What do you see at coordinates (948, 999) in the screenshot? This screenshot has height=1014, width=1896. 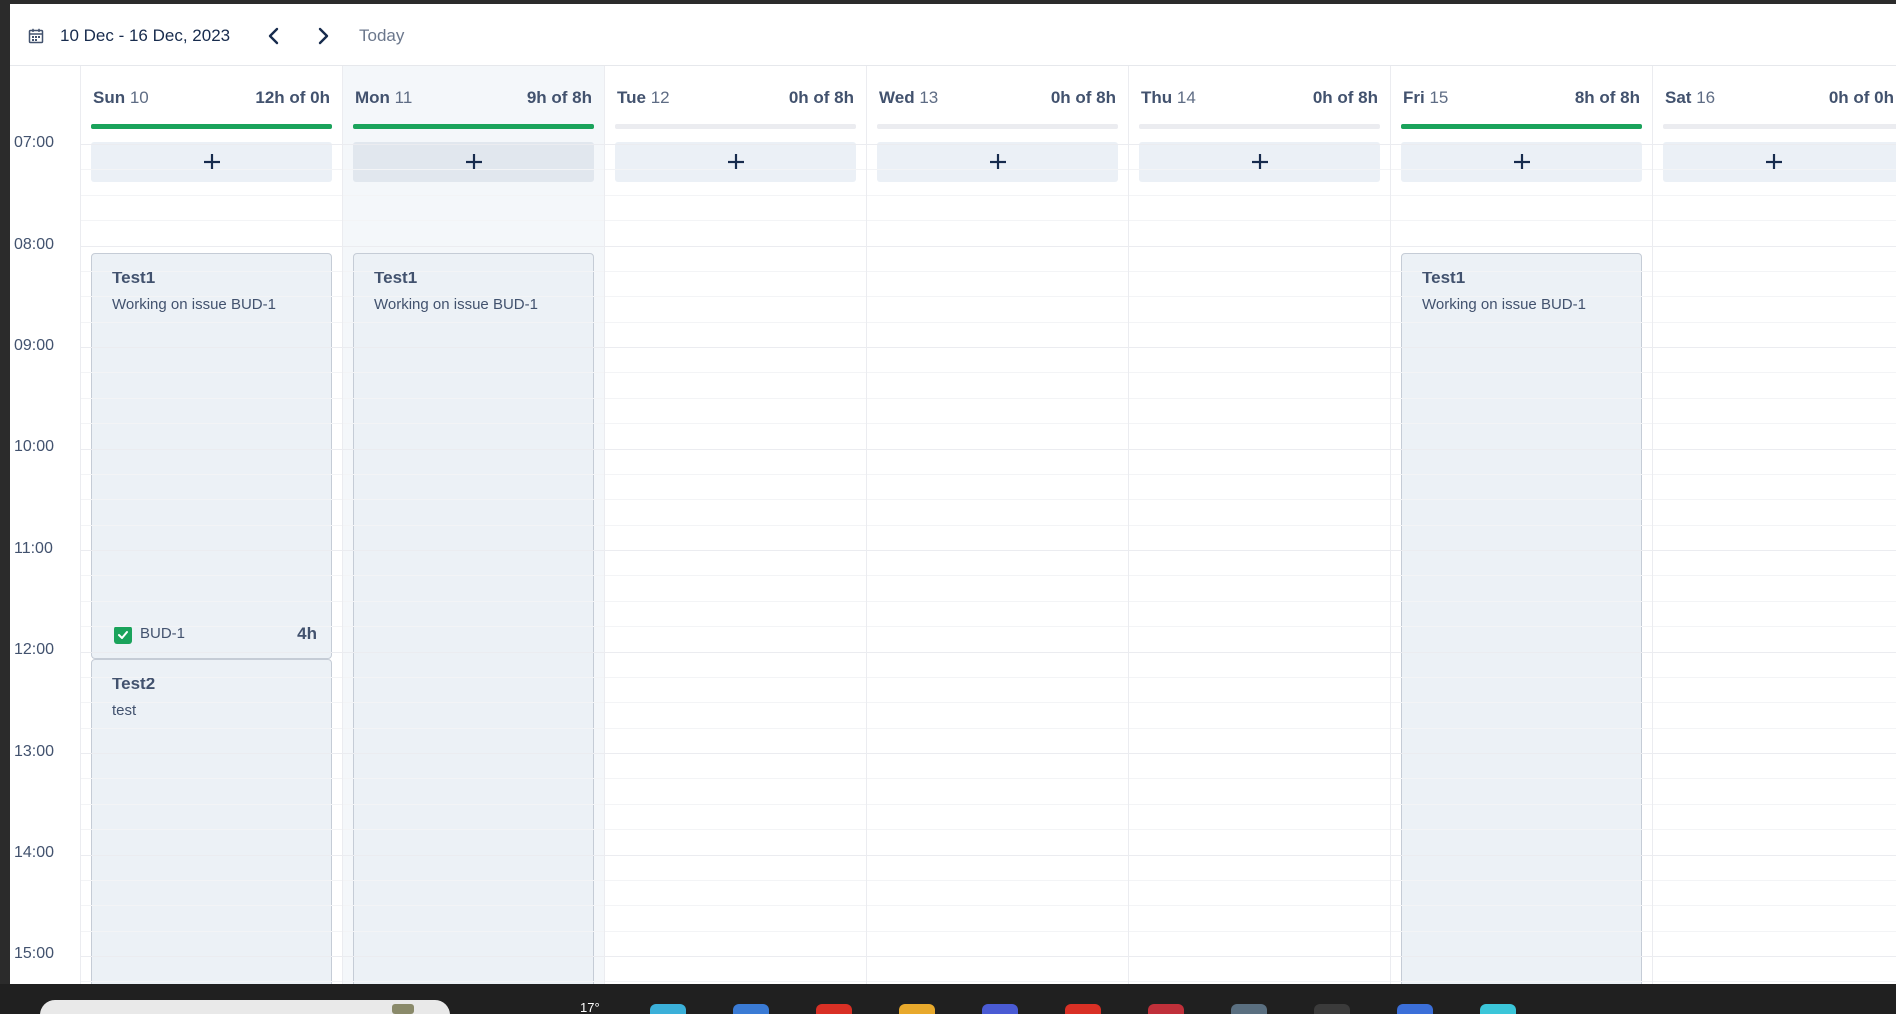 I see `os-taskbar: 17°` at bounding box center [948, 999].